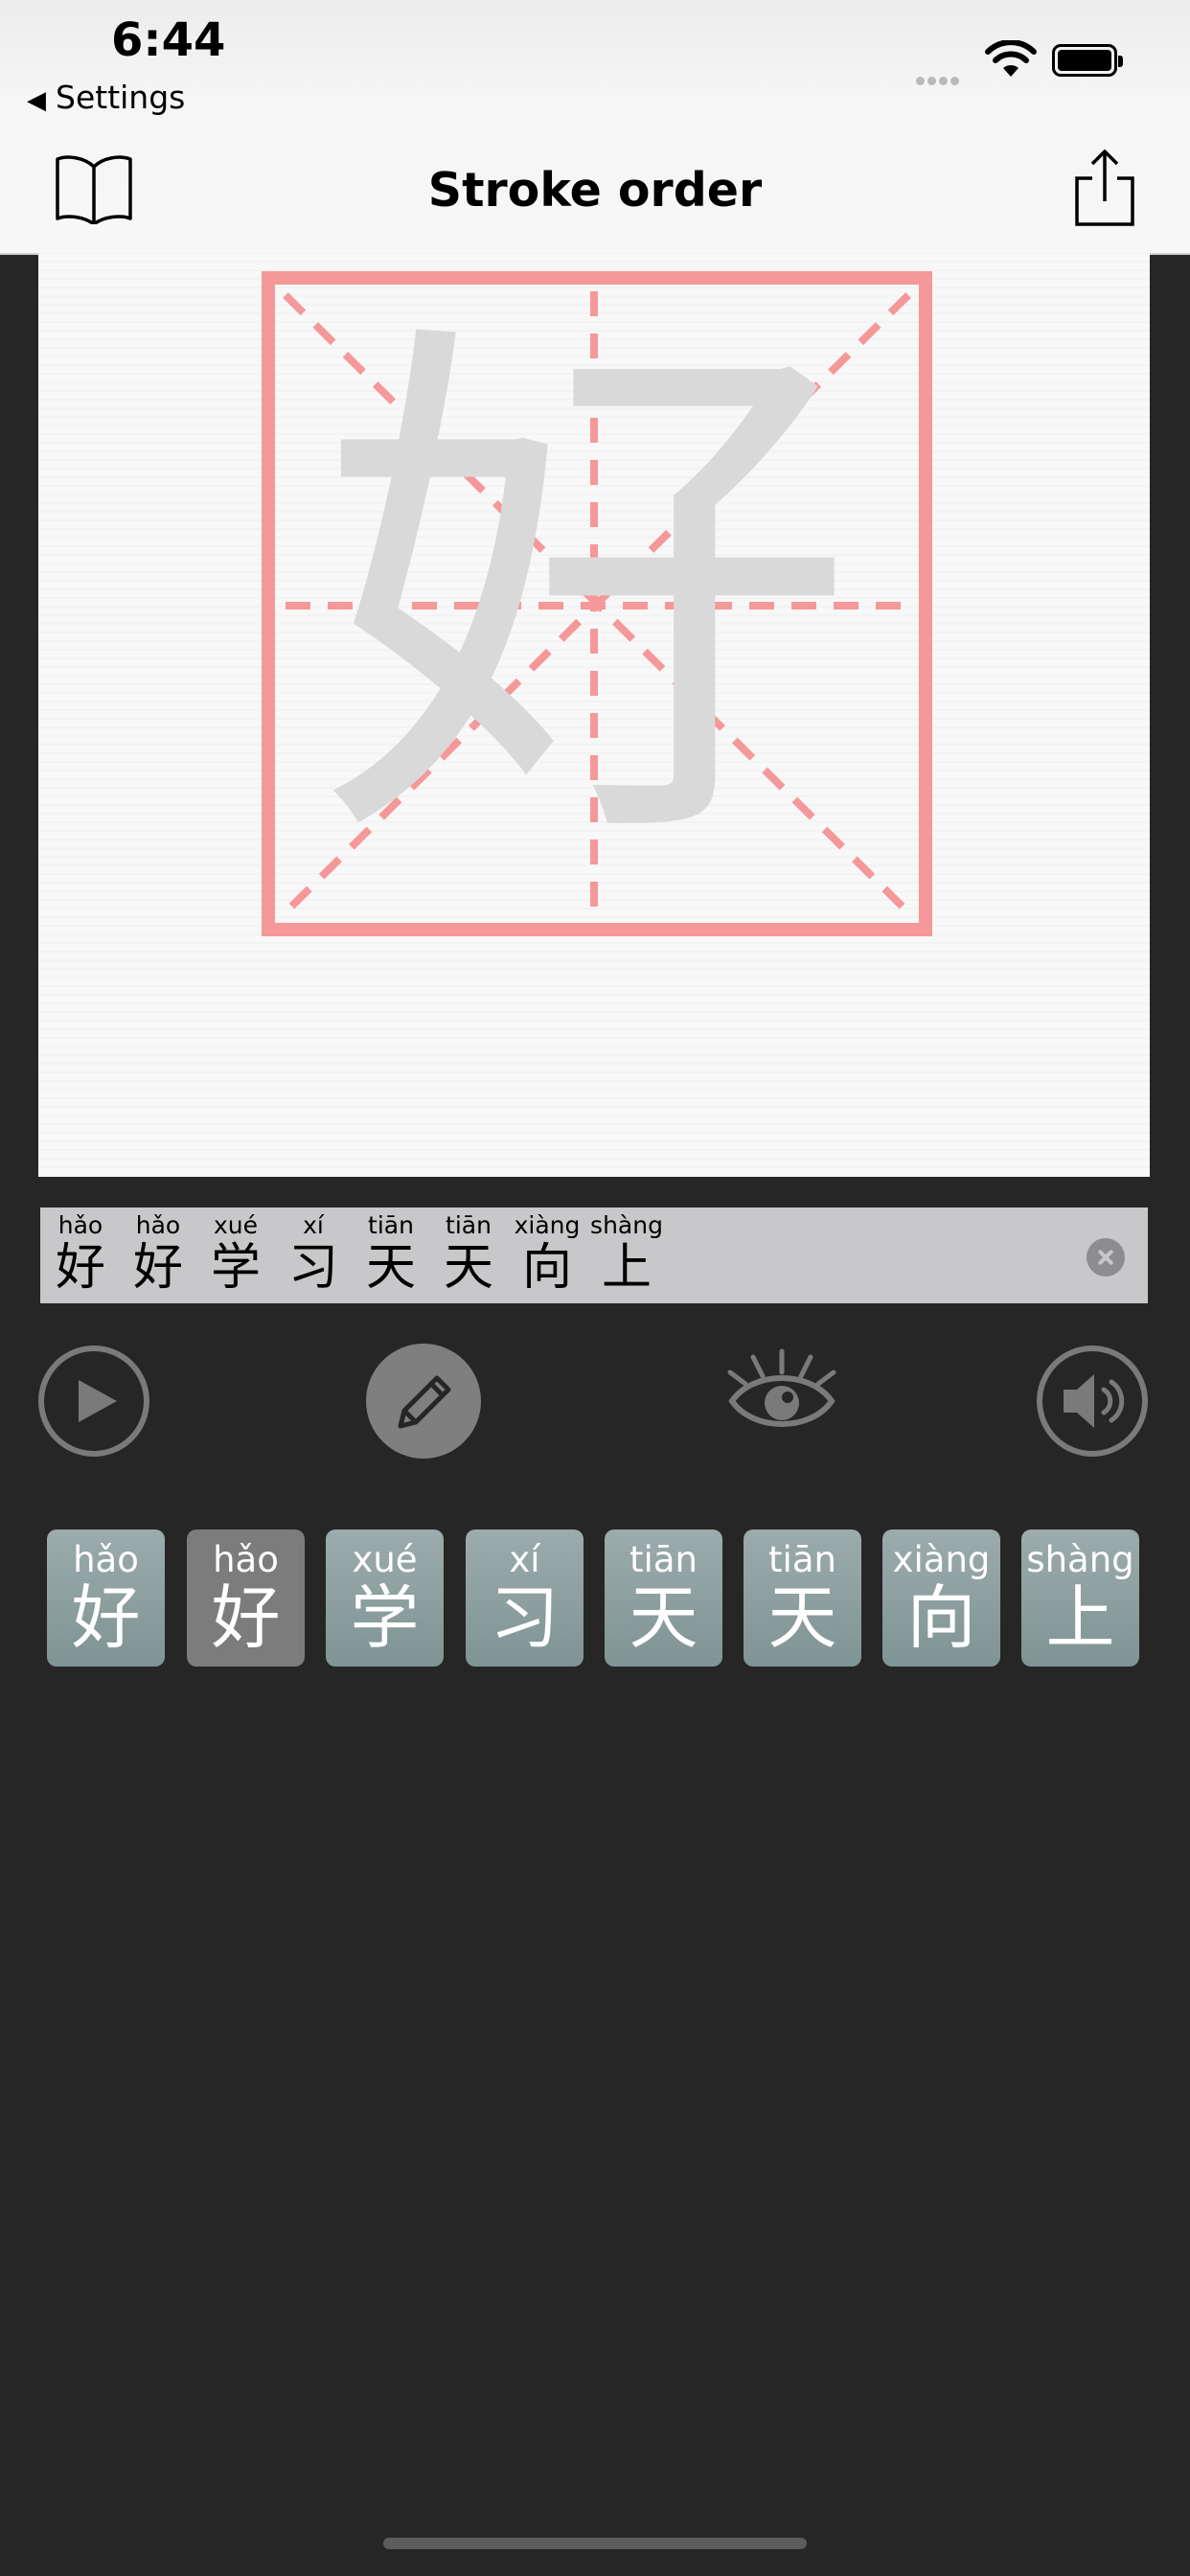  I want to click on wifi-icon, so click(1011, 58).